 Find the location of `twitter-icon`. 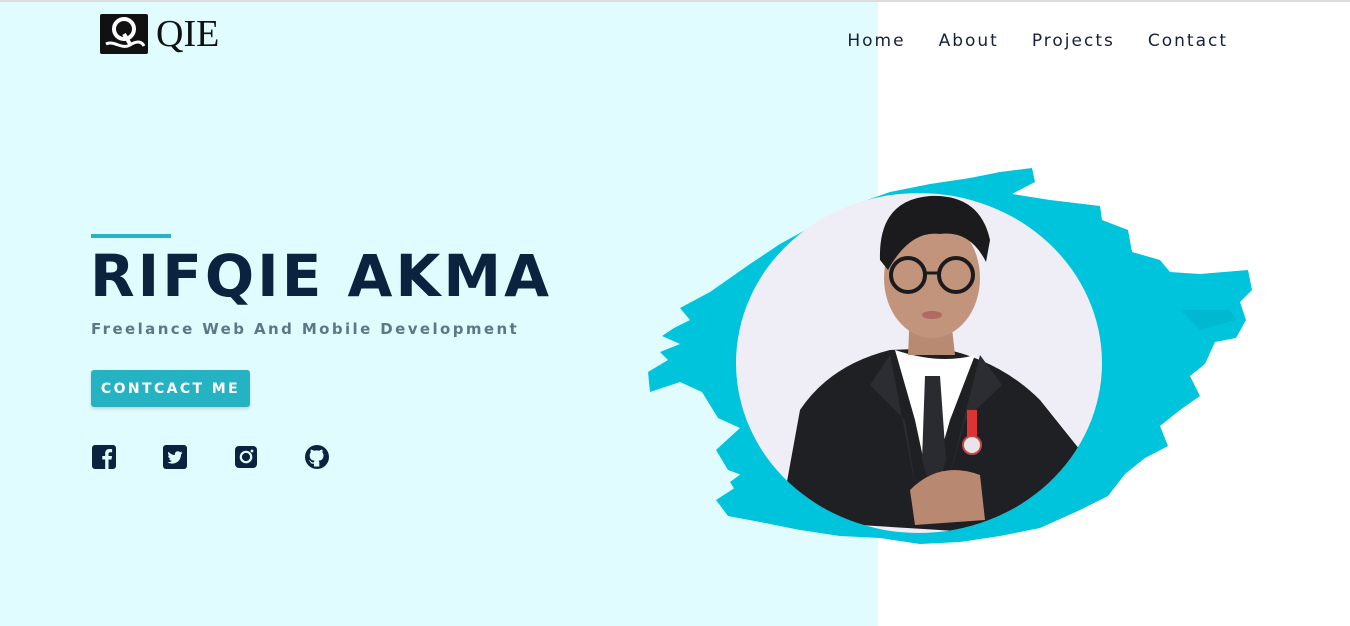

twitter-icon is located at coordinates (175, 457).